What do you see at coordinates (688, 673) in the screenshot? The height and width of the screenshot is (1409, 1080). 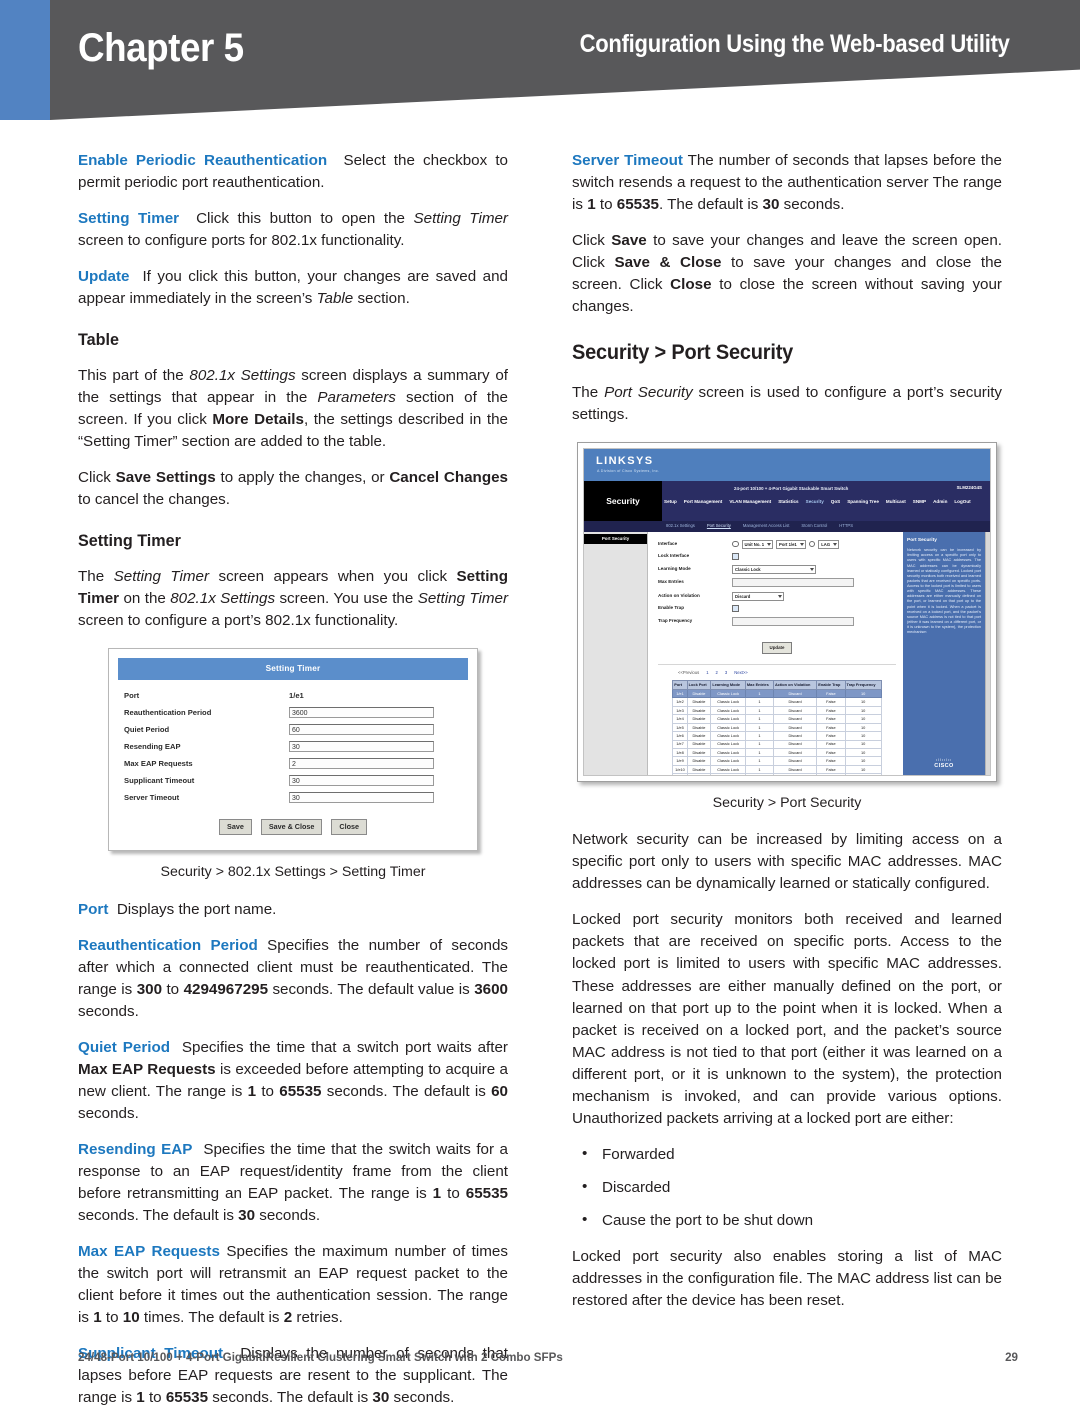 I see `pager-previous: <<Previous` at bounding box center [688, 673].